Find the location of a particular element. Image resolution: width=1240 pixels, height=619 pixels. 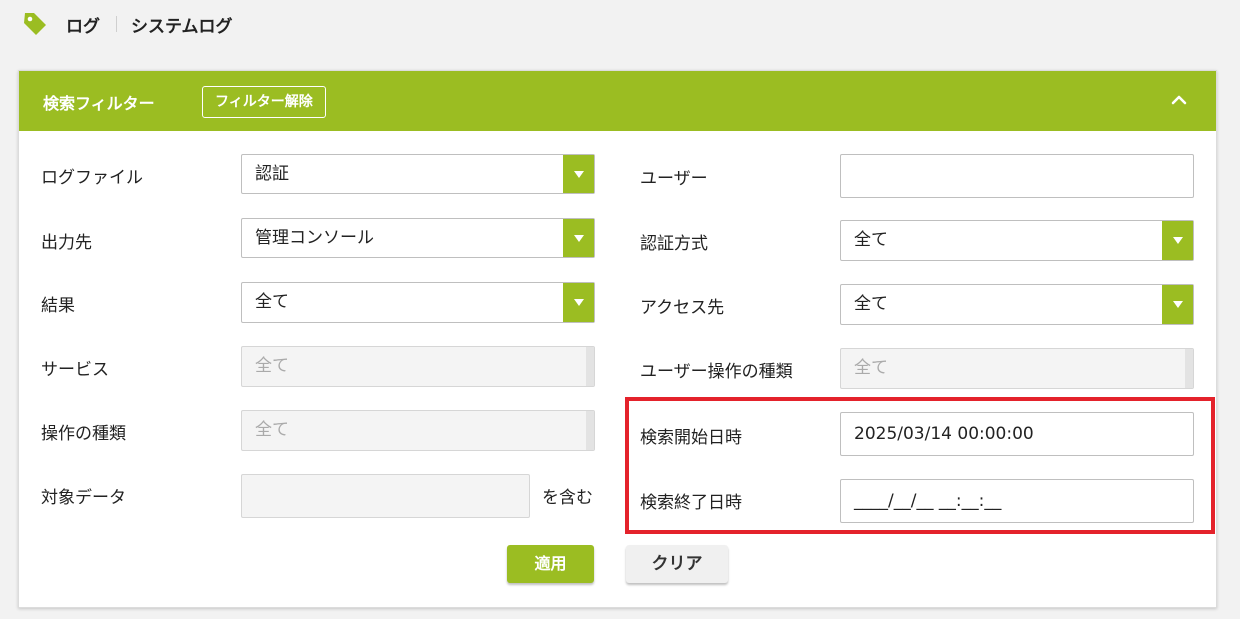

user-label: ユーザー is located at coordinates (674, 179).